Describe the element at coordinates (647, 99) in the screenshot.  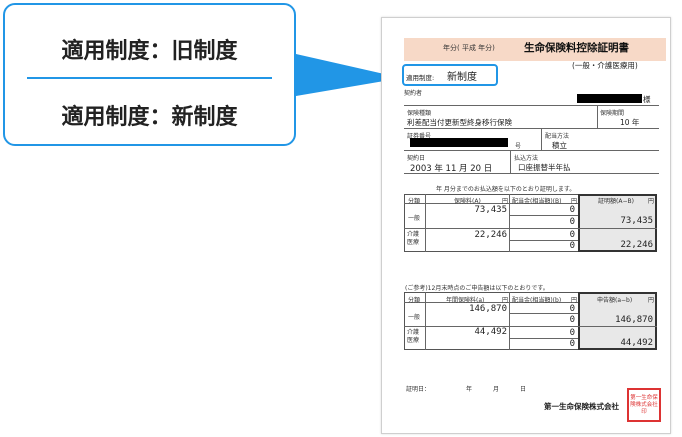
I see `honorific: 様` at that location.